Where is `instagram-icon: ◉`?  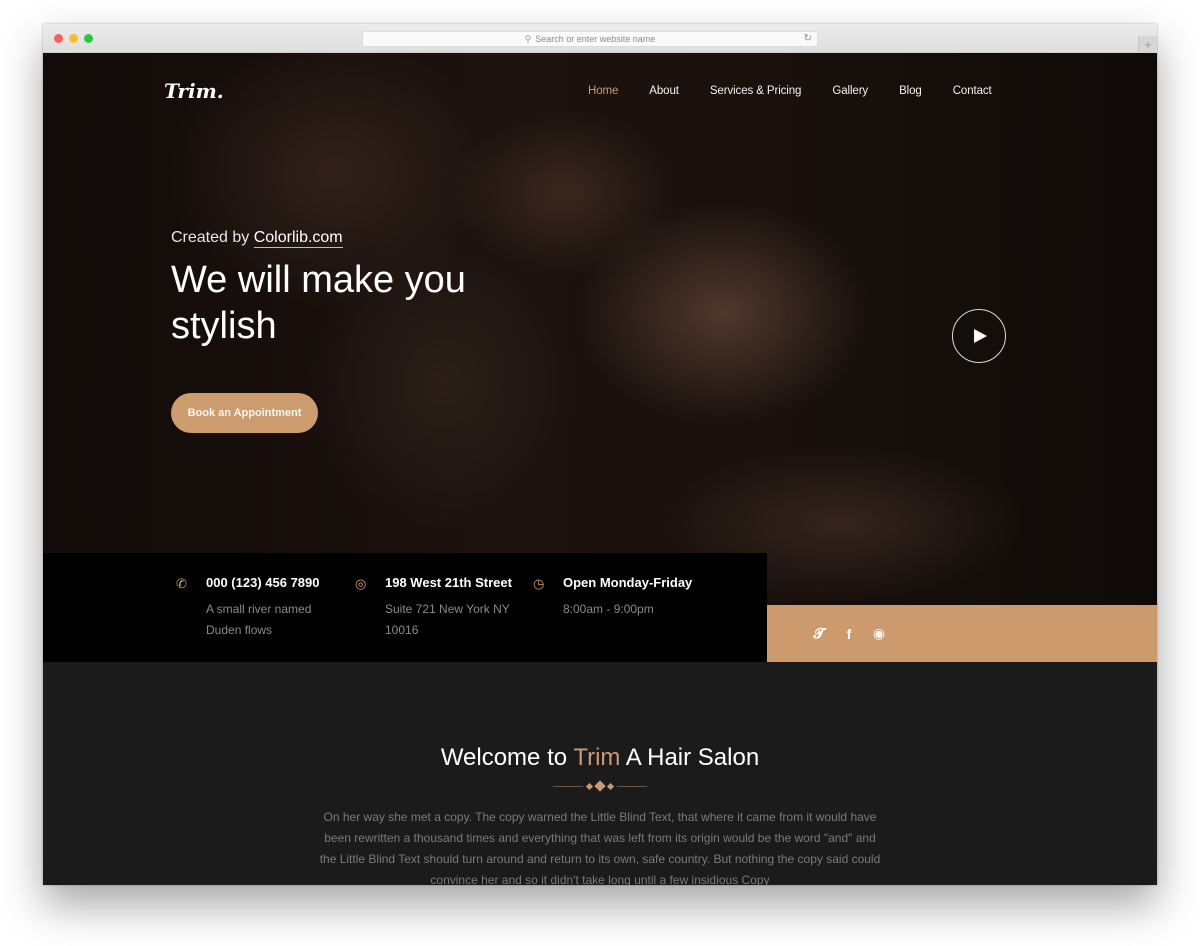 instagram-icon: ◉ is located at coordinates (879, 633).